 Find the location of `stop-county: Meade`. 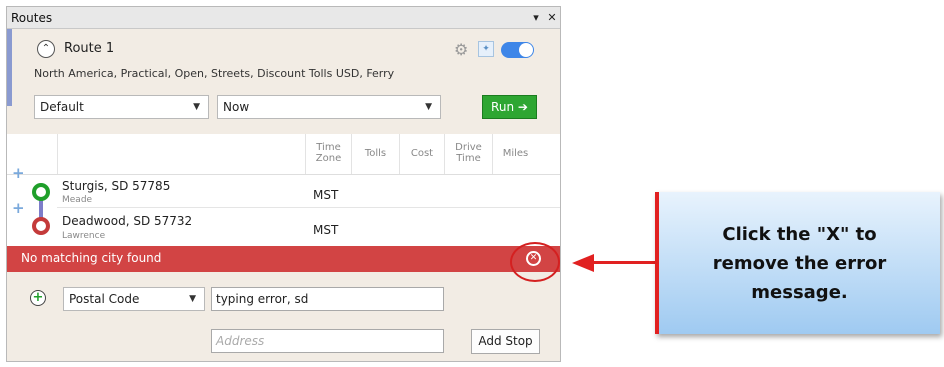

stop-county: Meade is located at coordinates (77, 200).